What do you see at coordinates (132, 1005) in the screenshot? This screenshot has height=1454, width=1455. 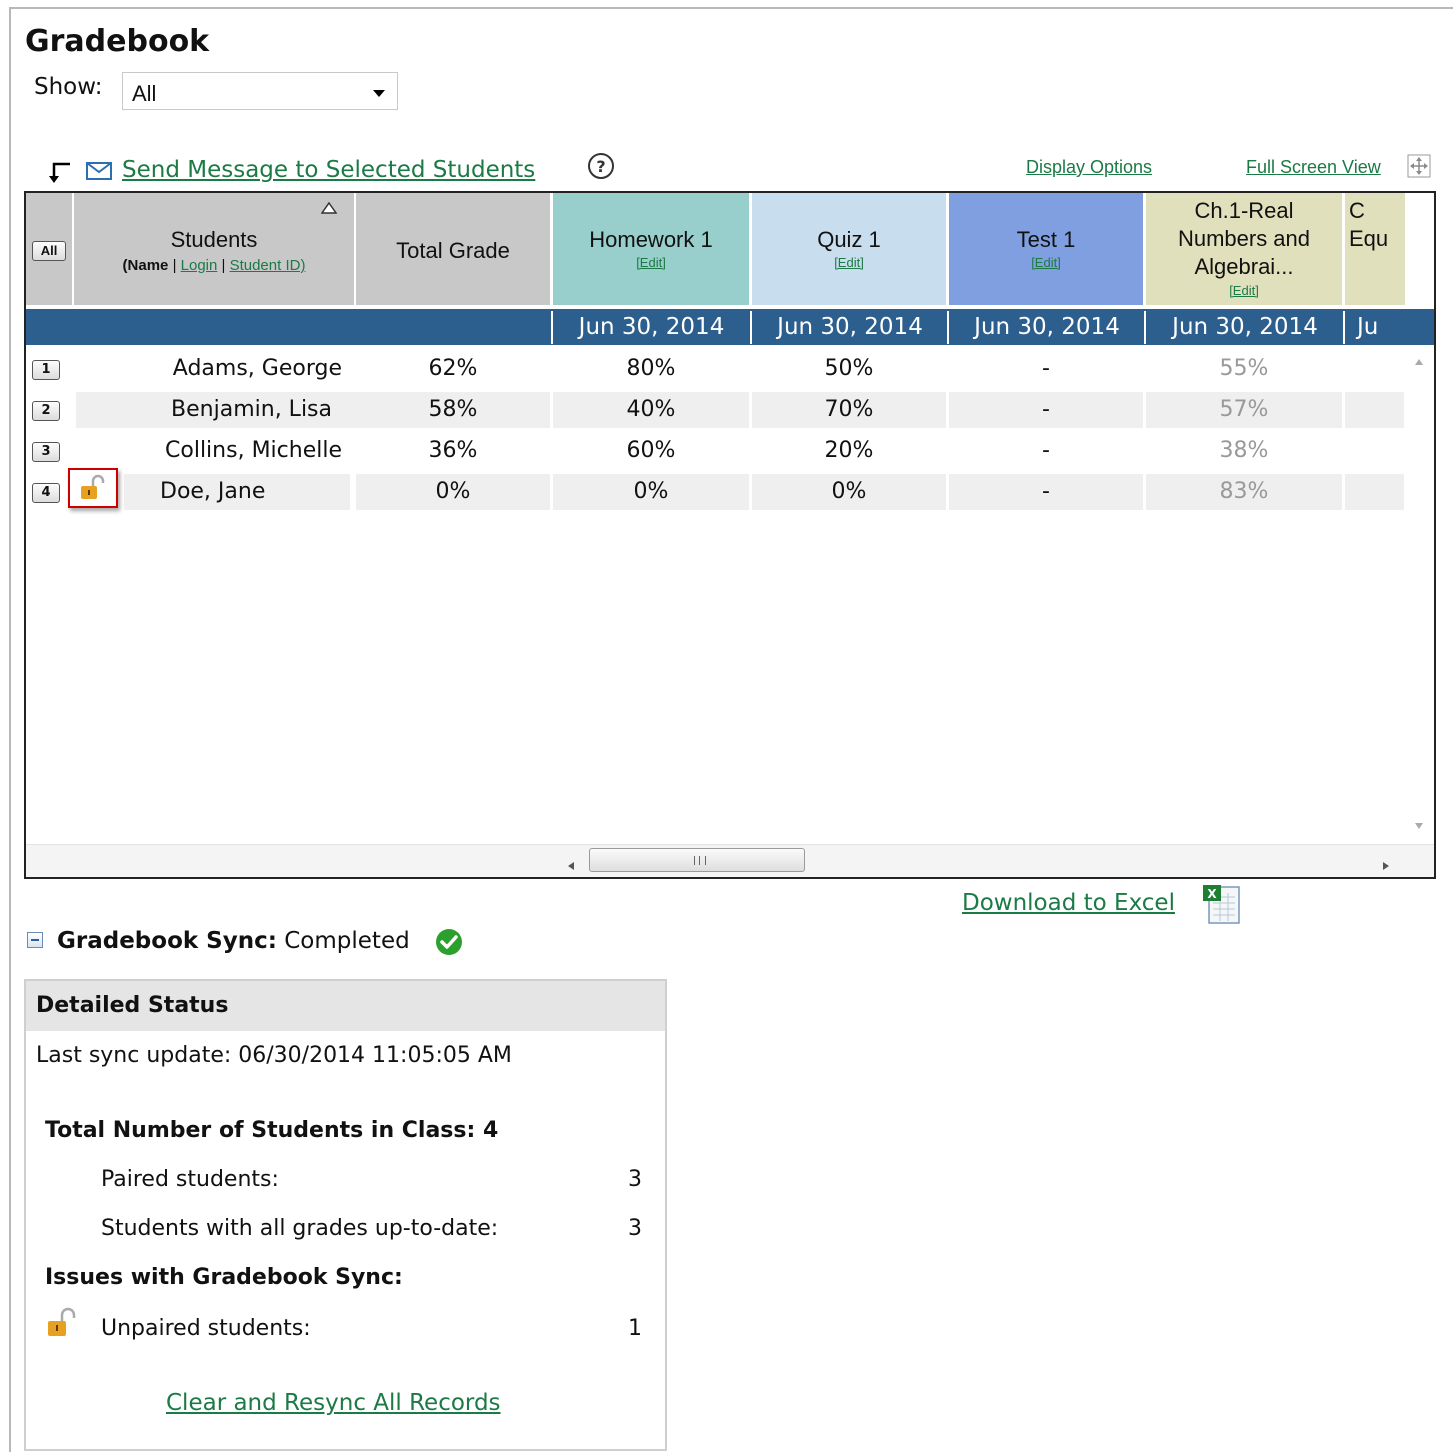 I see `panel-title: Detailed Status` at bounding box center [132, 1005].